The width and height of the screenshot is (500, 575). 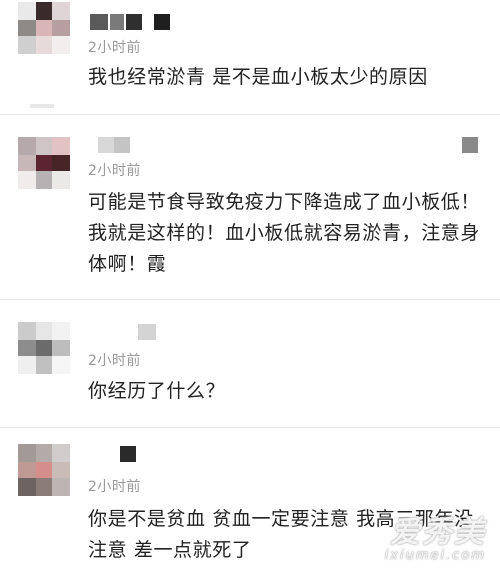 I want to click on comment-text: 你经历了什么？, so click(x=157, y=391).